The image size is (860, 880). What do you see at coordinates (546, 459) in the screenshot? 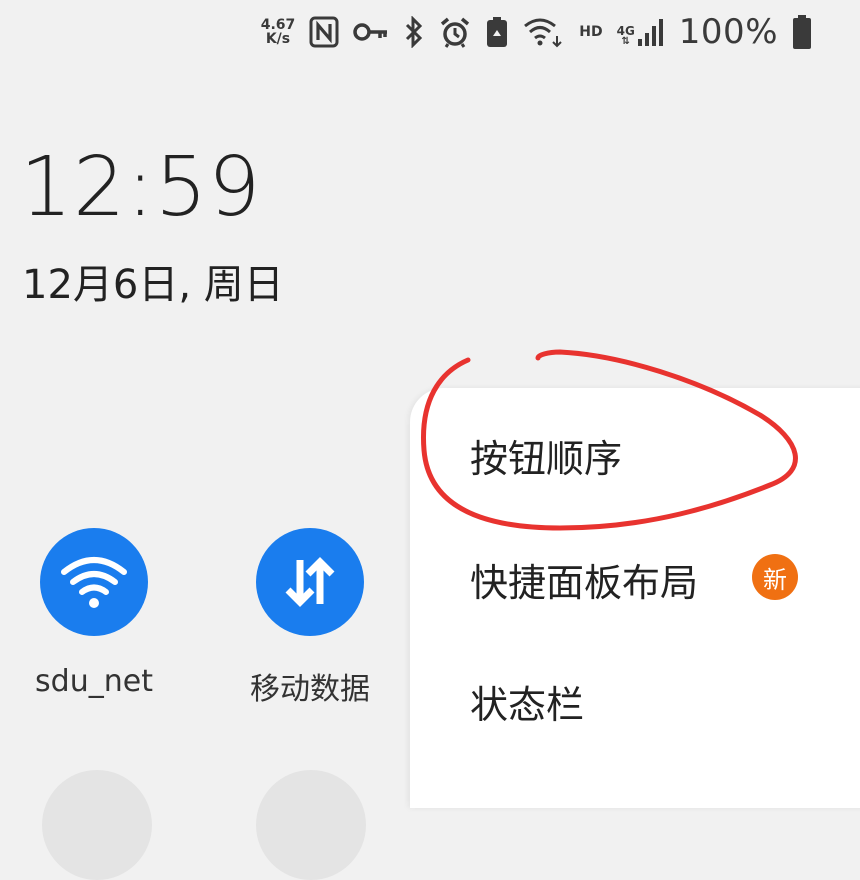
I see `menu-item-label: 按钮顺序` at bounding box center [546, 459].